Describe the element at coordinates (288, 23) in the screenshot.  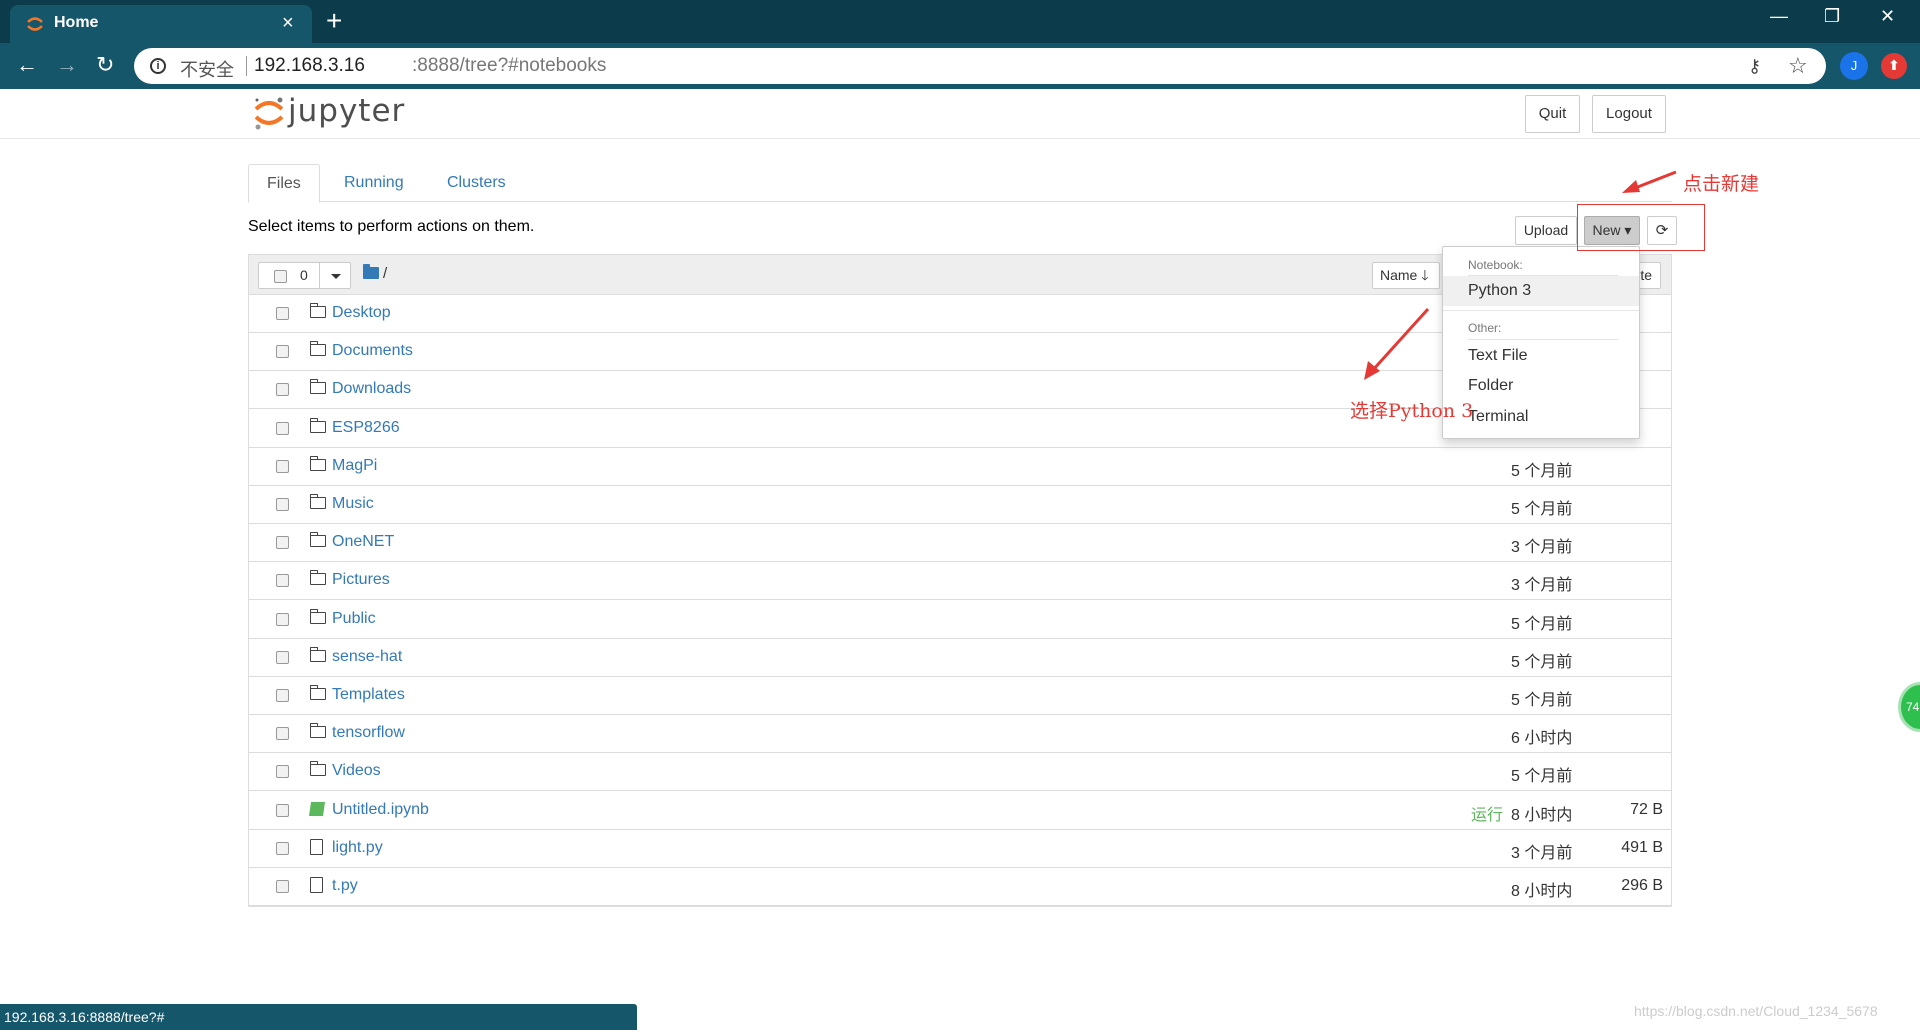
I see `tab-close-icon: ×` at that location.